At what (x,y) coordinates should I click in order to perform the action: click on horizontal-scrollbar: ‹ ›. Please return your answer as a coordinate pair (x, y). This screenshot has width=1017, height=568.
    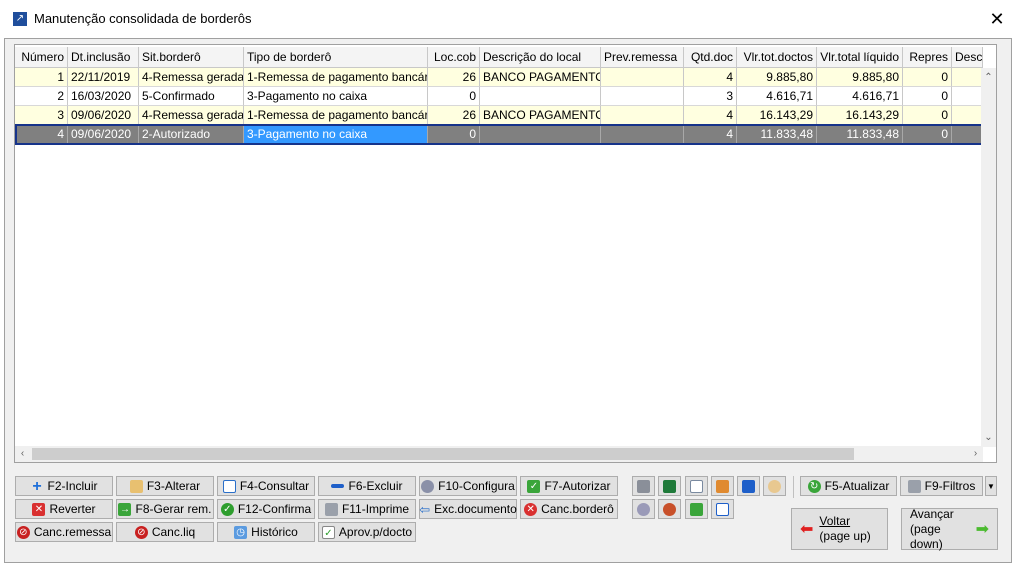
    Looking at the image, I should click on (499, 454).